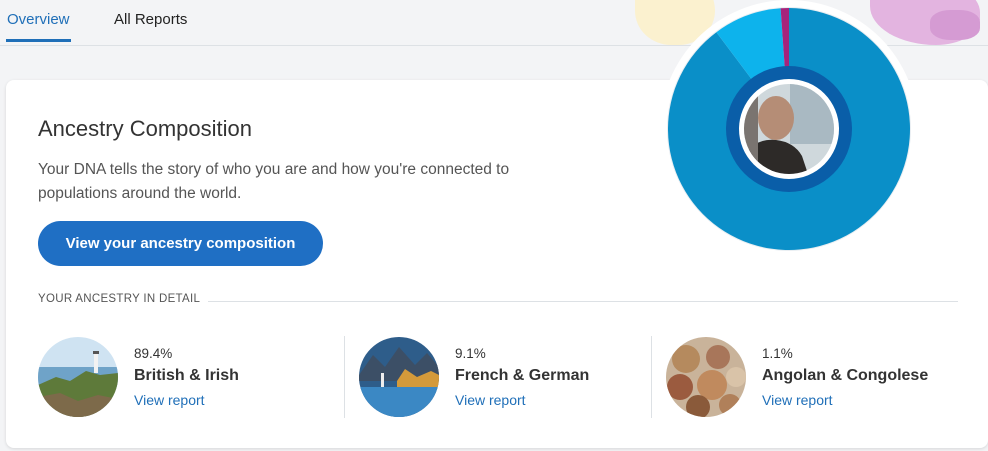 The height and width of the screenshot is (451, 988). I want to click on view-report-link-french-german: View report, so click(490, 400).